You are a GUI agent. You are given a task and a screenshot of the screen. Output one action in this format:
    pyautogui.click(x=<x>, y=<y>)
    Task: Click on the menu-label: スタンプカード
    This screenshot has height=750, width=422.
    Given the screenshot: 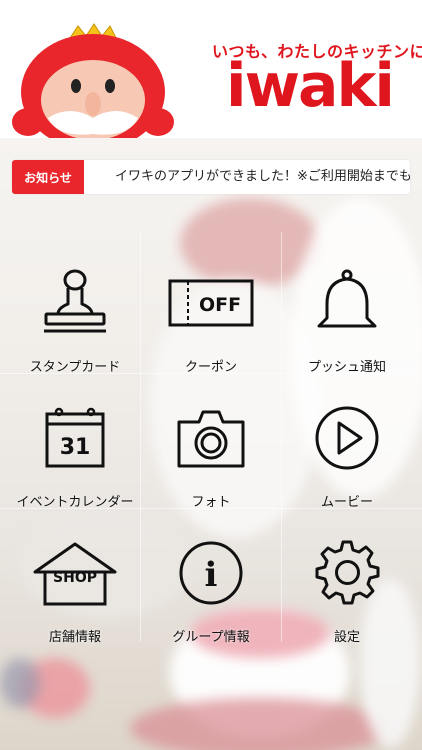 What is the action you would take?
    pyautogui.click(x=75, y=367)
    